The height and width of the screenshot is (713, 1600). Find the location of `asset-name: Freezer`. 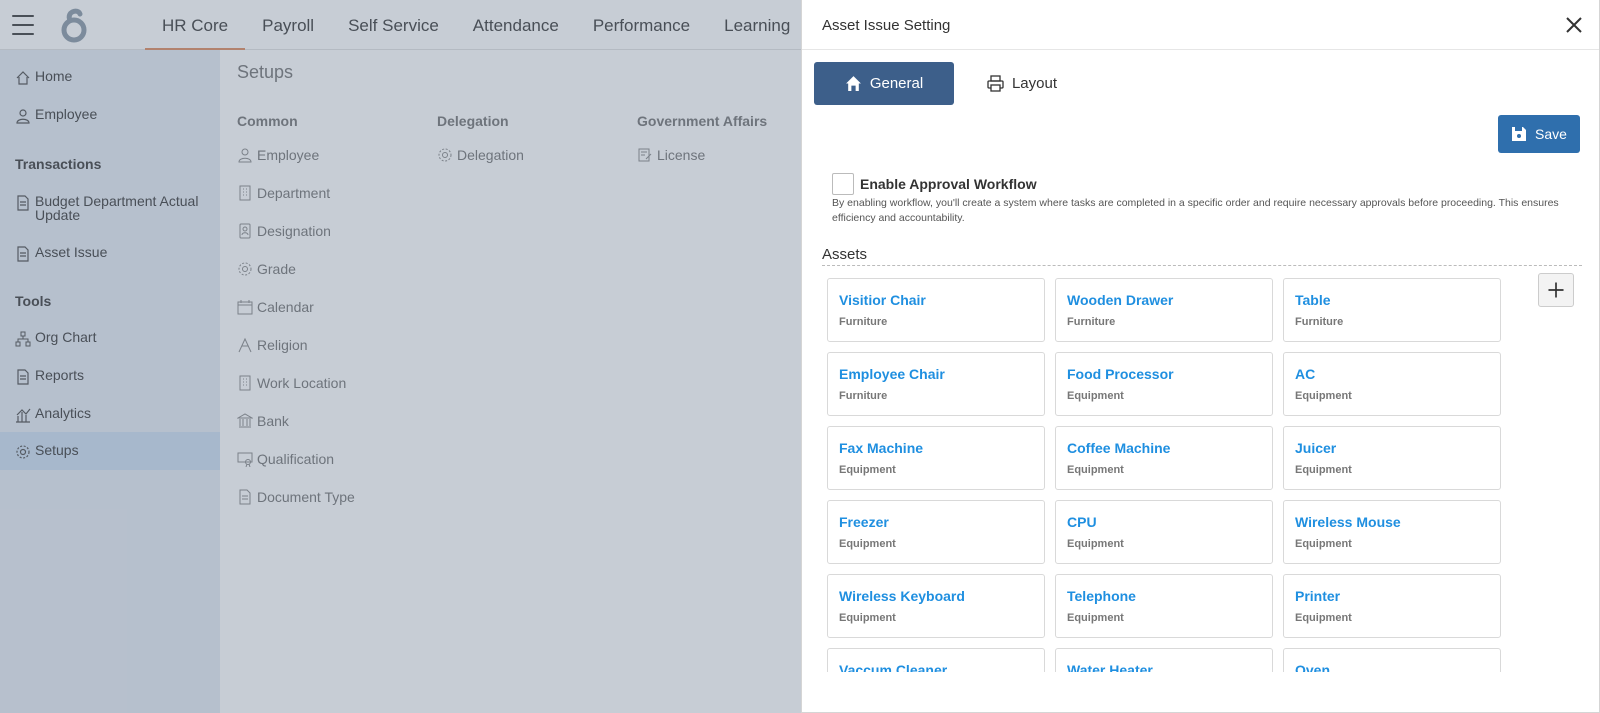

asset-name: Freezer is located at coordinates (864, 522).